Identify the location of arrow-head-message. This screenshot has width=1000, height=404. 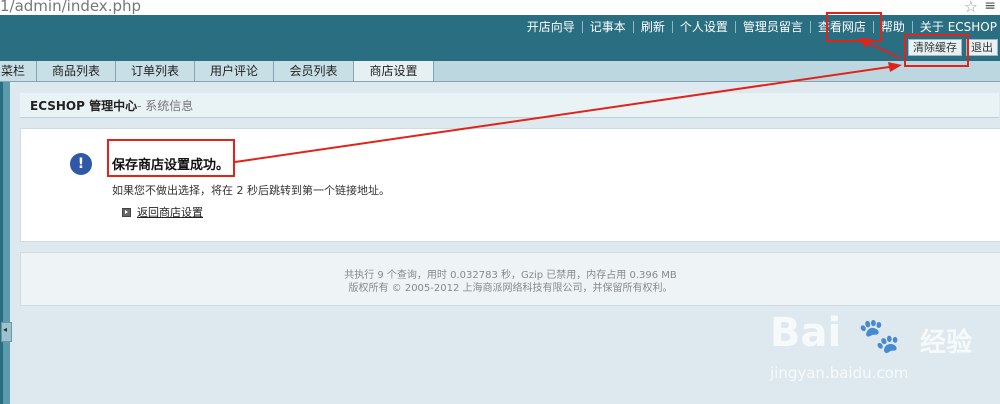
(895, 67).